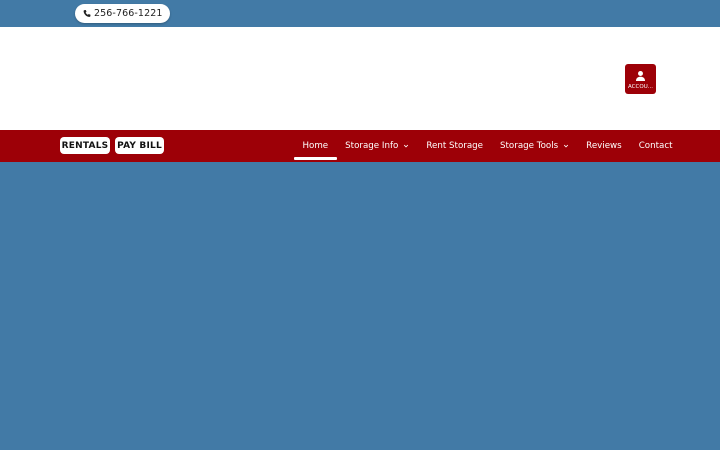 This screenshot has width=720, height=450. I want to click on menu-item-label: Storage Info, so click(372, 146).